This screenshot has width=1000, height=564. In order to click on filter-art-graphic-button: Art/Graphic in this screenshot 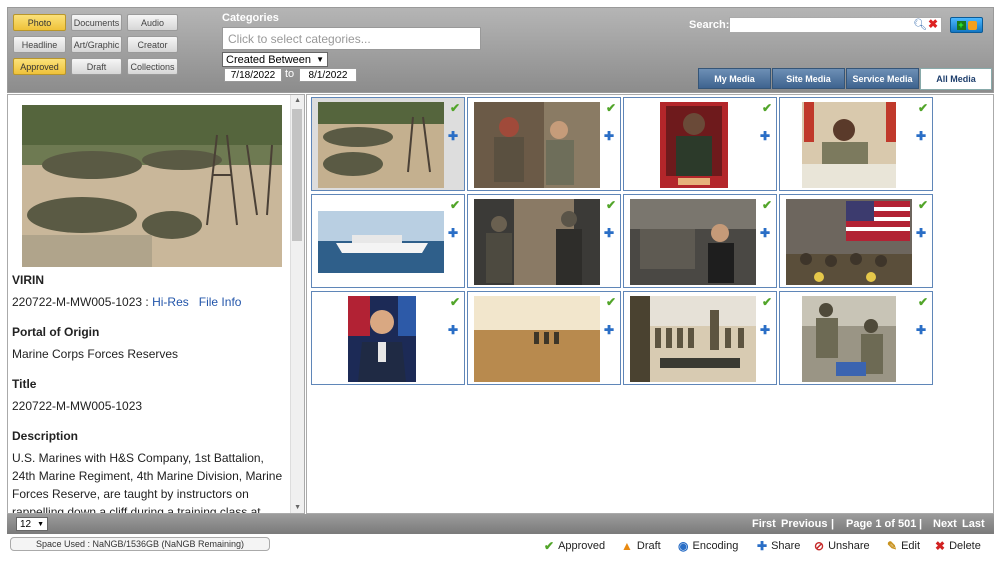, I will do `click(96, 44)`.